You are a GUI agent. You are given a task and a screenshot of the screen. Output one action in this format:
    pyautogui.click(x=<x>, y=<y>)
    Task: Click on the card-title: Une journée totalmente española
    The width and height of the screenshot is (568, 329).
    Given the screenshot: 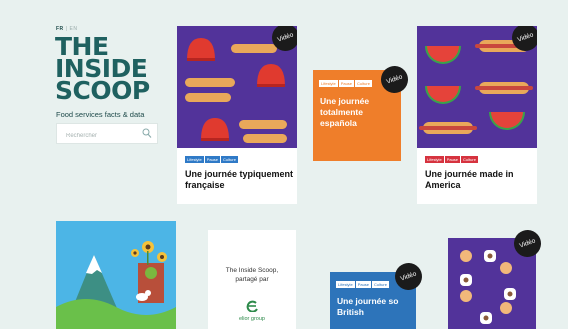 What is the action you would take?
    pyautogui.click(x=358, y=112)
    